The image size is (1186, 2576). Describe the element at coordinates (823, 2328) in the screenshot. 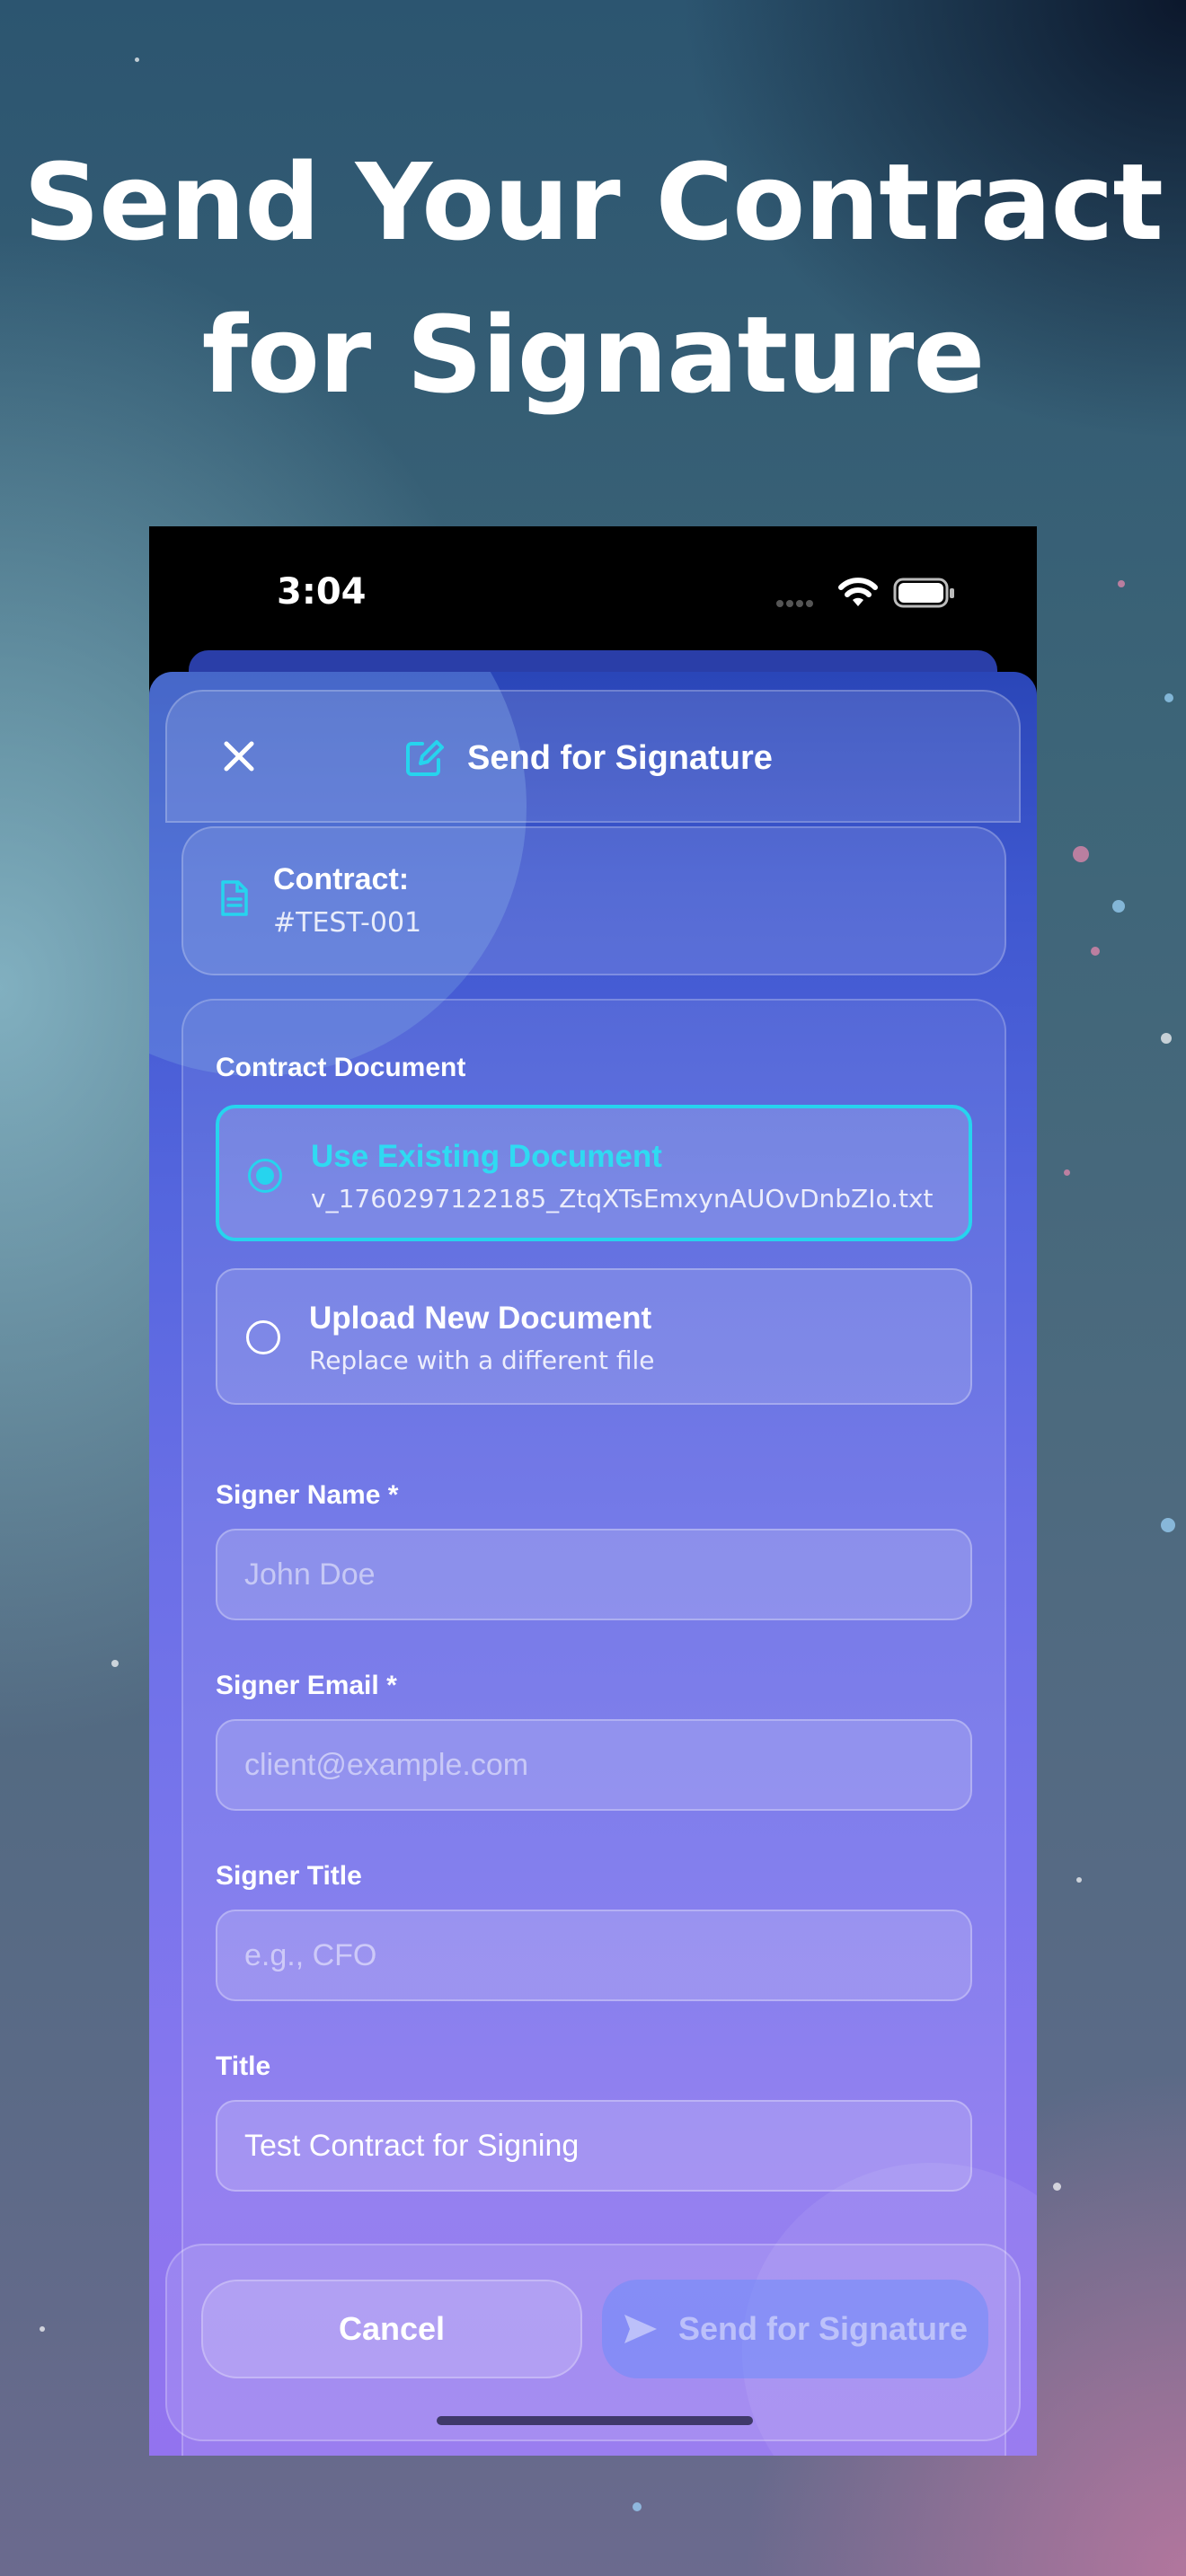

I see `send-button-label: Send for Signature` at that location.